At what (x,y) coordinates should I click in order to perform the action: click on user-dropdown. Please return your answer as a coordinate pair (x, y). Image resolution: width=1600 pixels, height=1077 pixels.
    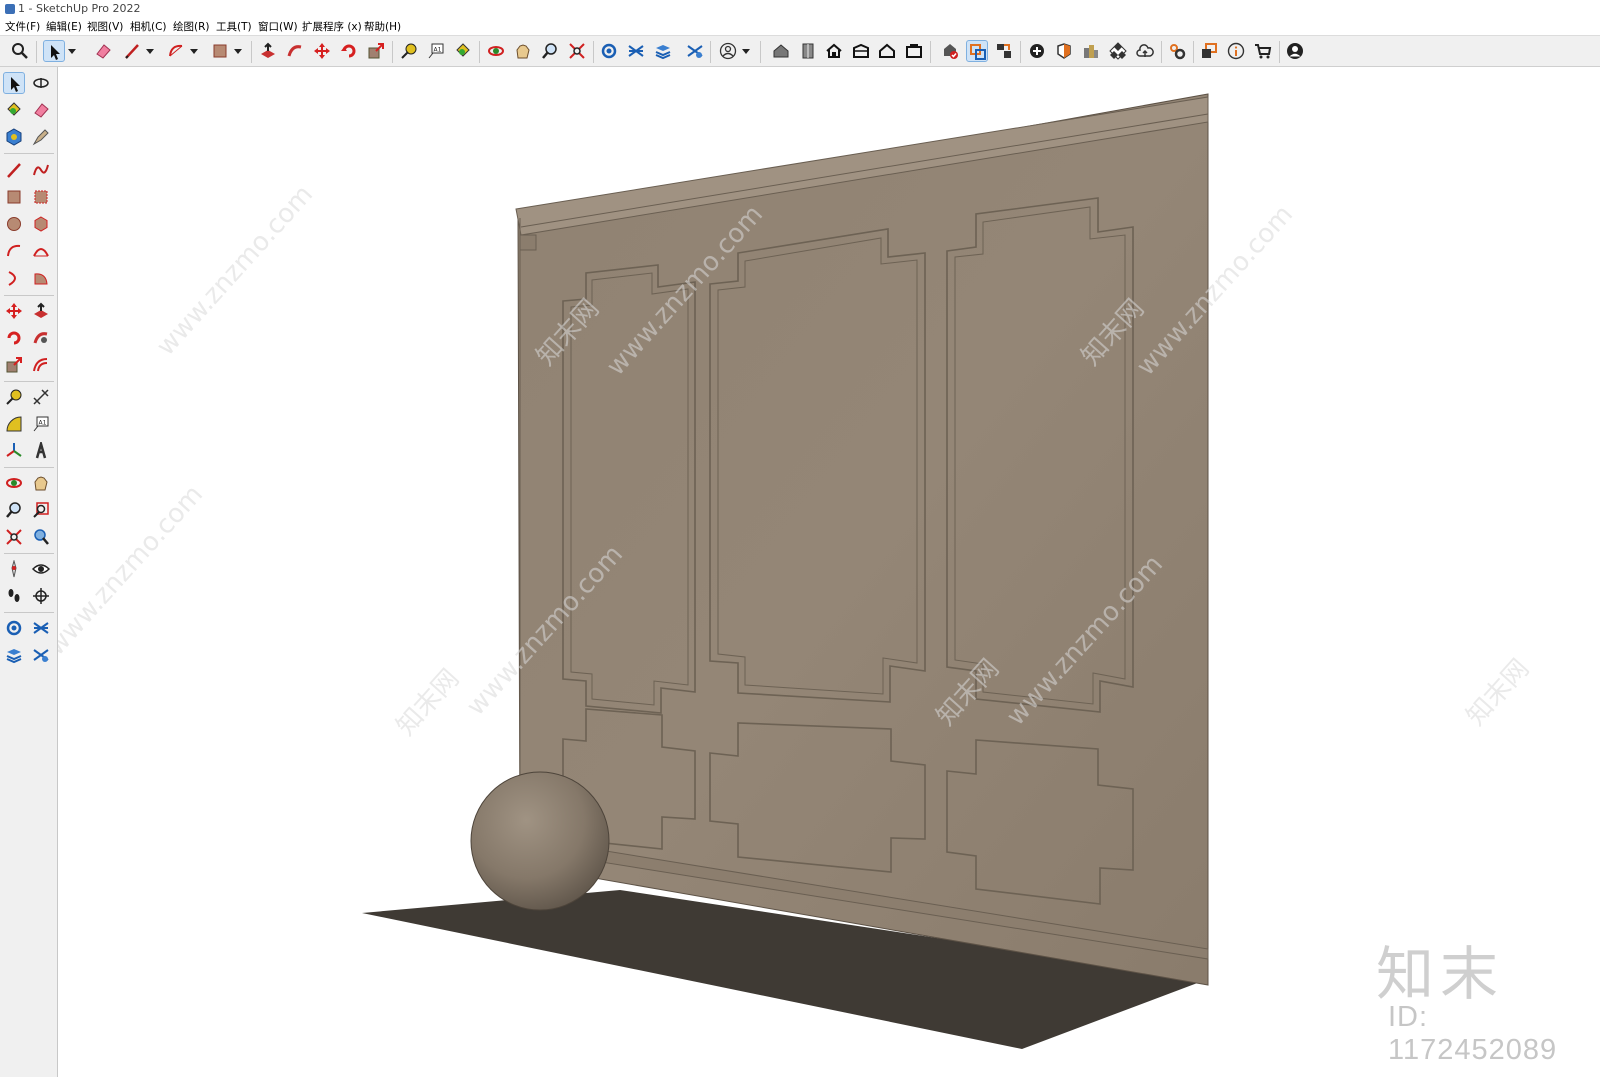
    Looking at the image, I should click on (746, 51).